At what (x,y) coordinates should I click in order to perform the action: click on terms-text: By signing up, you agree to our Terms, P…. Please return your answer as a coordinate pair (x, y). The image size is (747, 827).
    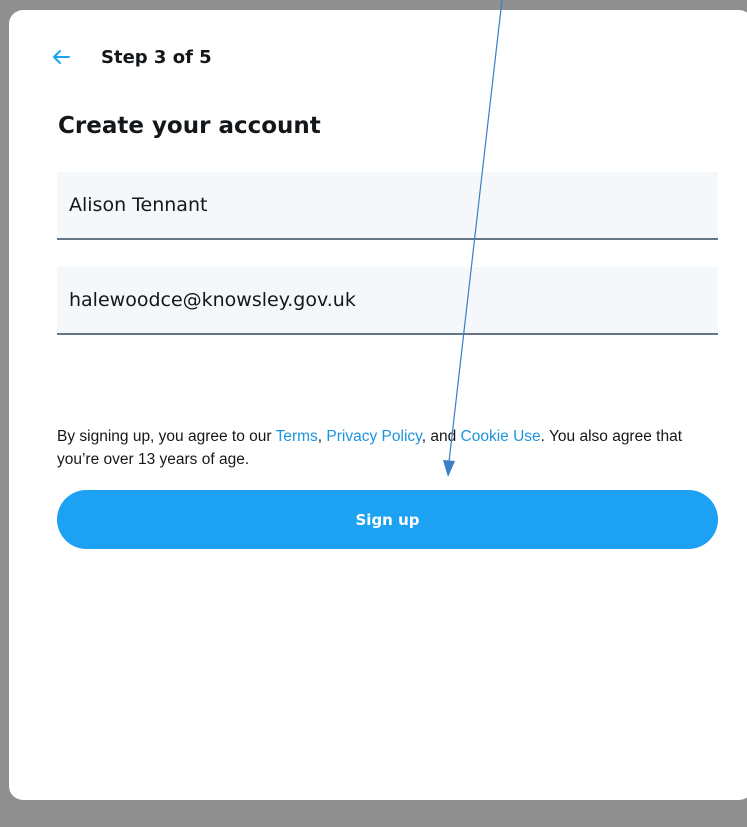
    Looking at the image, I should click on (387, 448).